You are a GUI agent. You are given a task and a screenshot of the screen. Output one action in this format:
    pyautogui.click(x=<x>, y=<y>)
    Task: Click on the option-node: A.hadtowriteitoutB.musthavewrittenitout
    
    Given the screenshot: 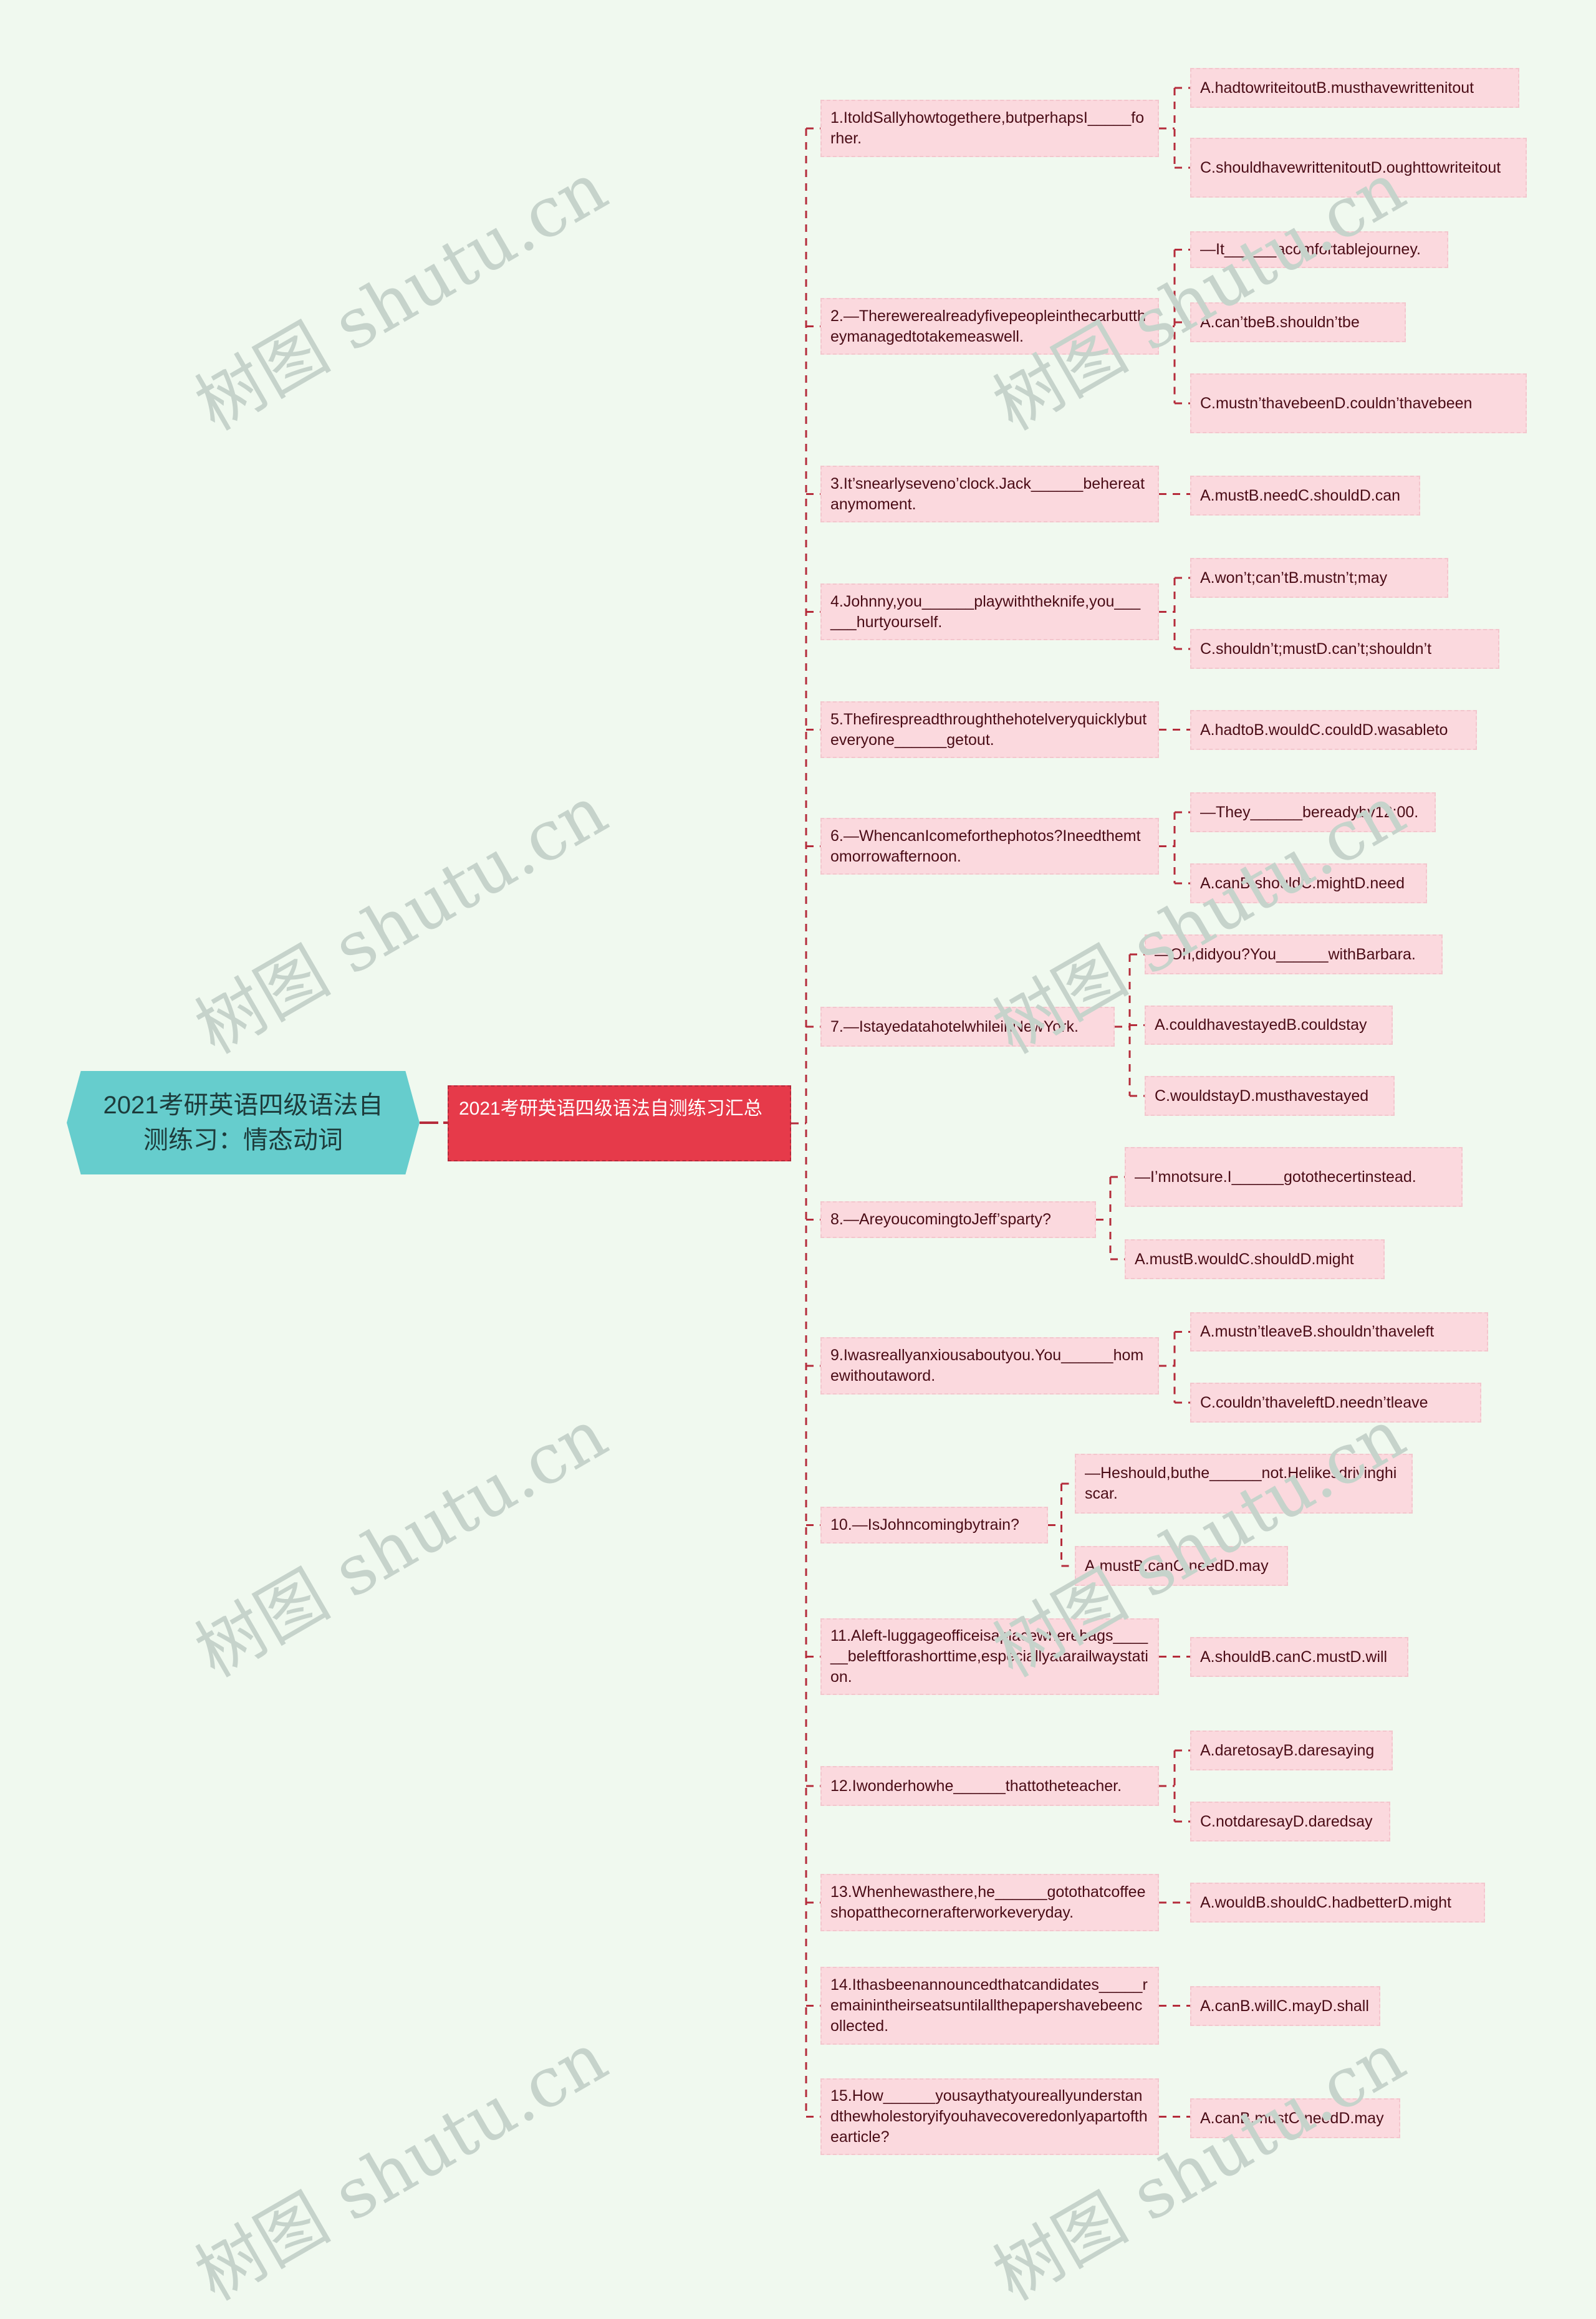 What is the action you would take?
    pyautogui.click(x=1354, y=88)
    